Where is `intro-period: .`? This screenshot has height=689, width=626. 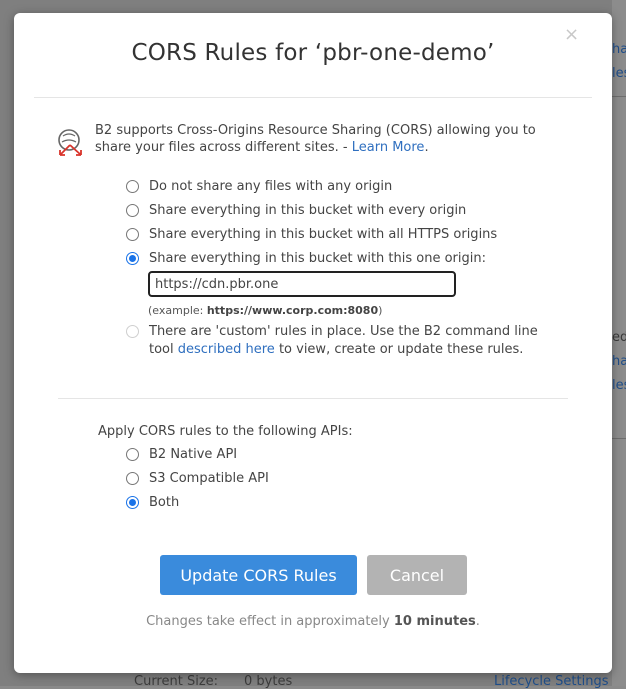
intro-period: . is located at coordinates (426, 147).